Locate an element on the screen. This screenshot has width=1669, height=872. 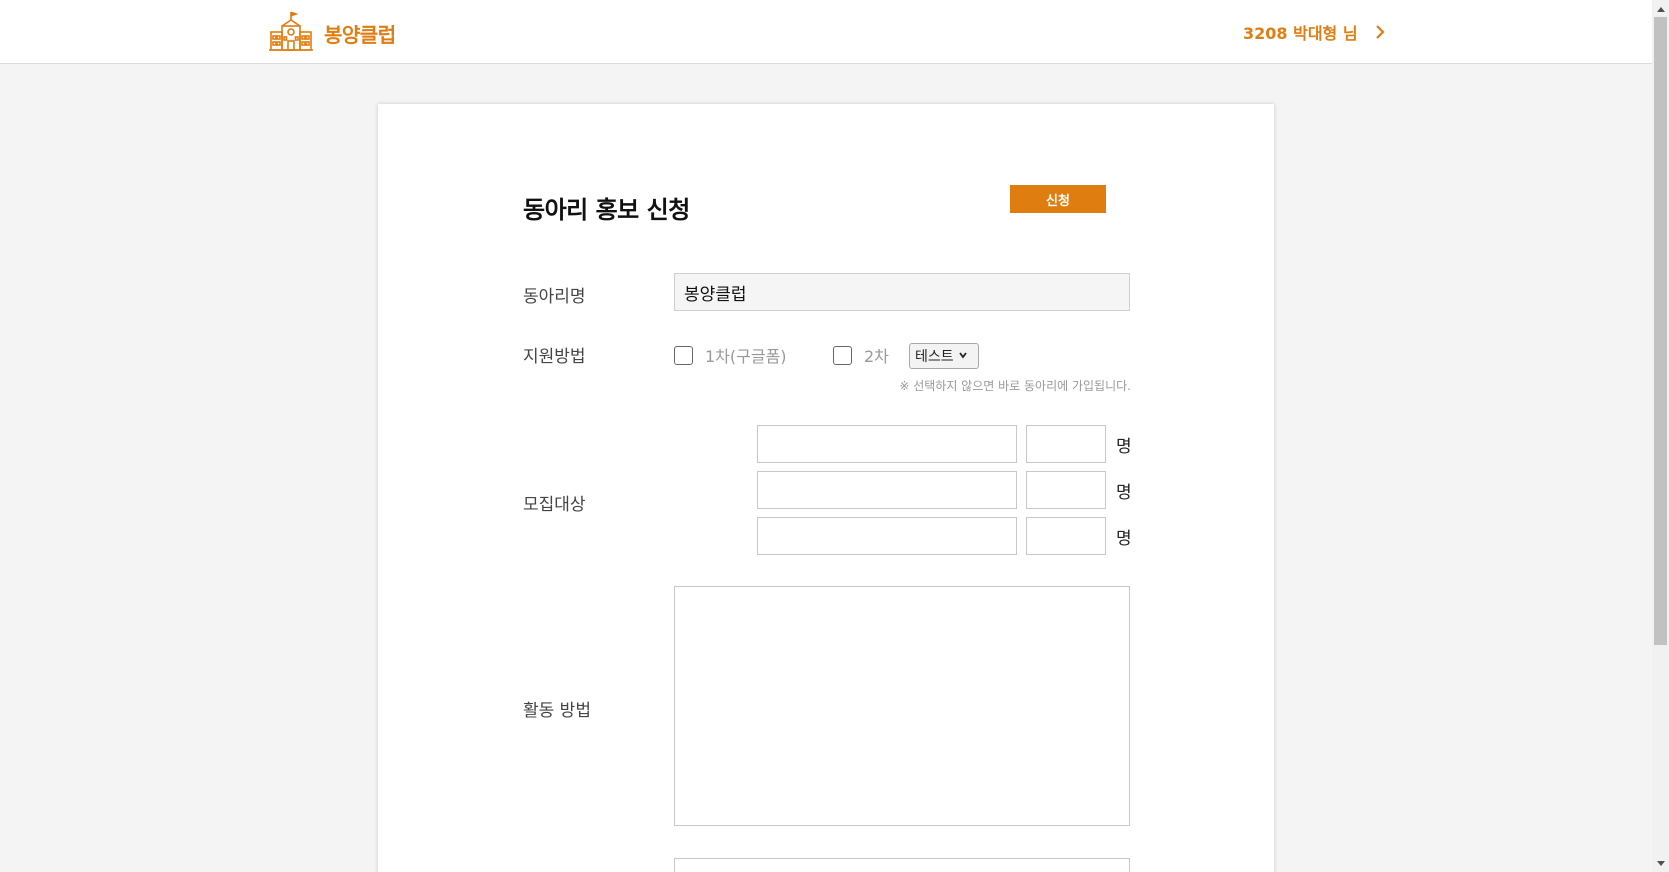
checkbox-1st is located at coordinates (683, 355).